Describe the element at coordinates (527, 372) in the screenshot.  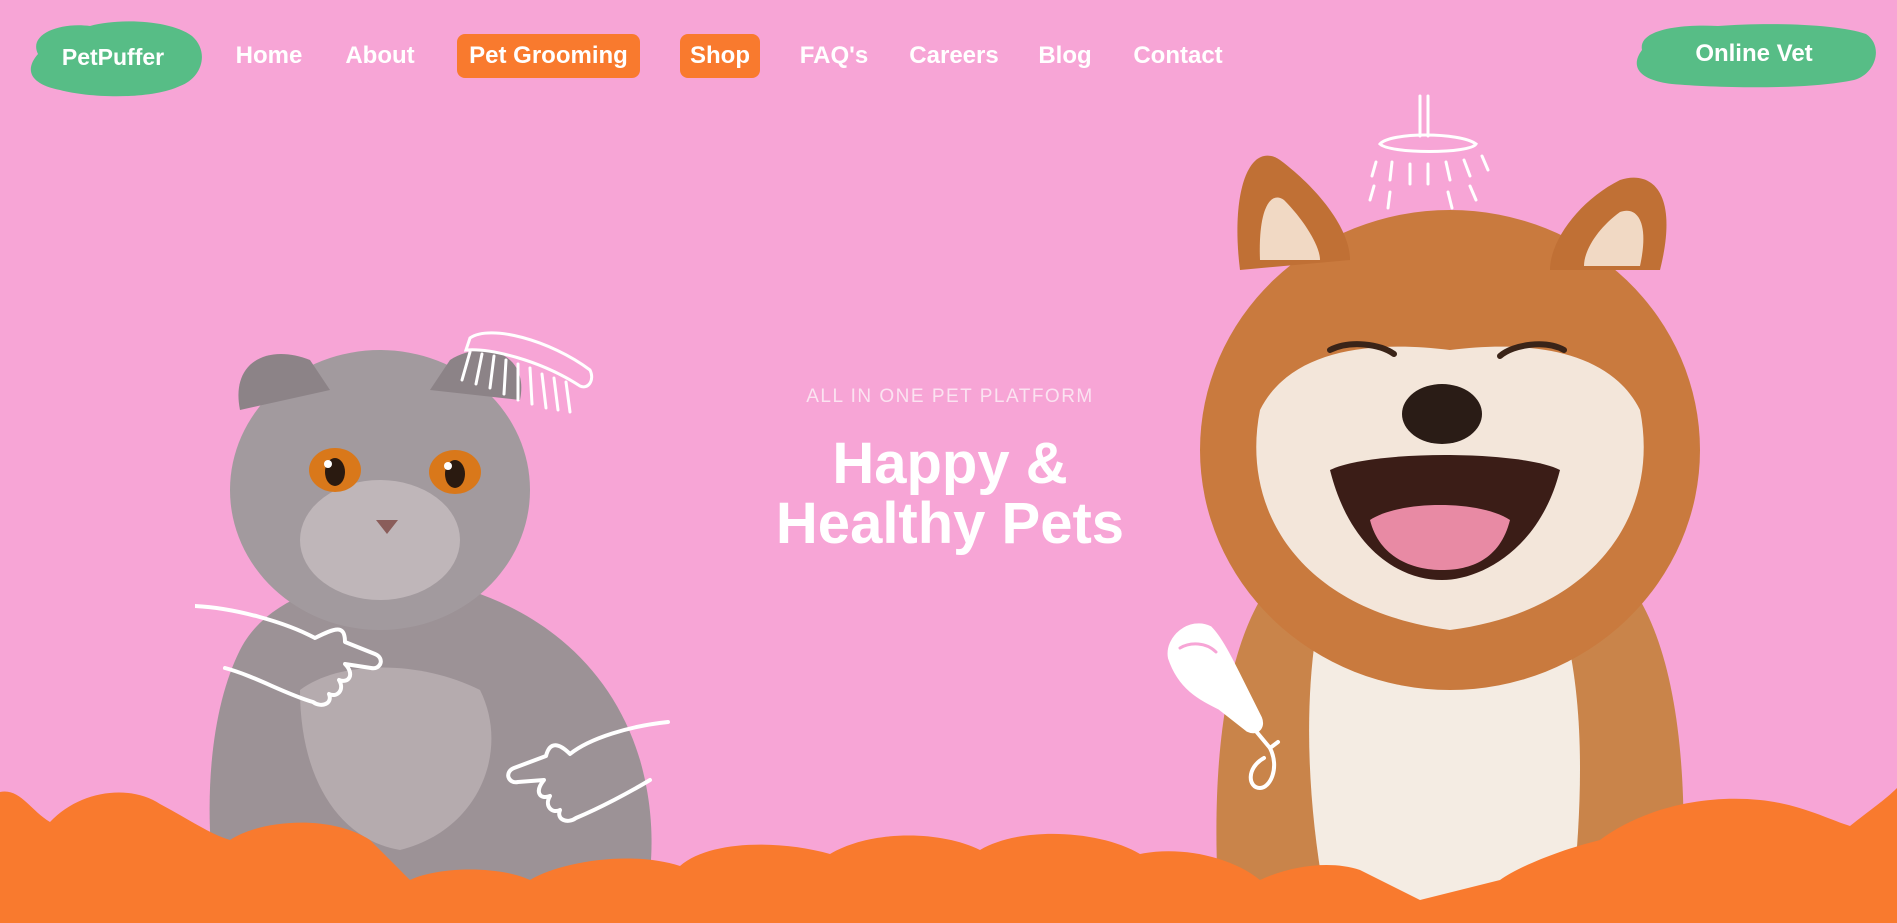
I see `comb-icon` at that location.